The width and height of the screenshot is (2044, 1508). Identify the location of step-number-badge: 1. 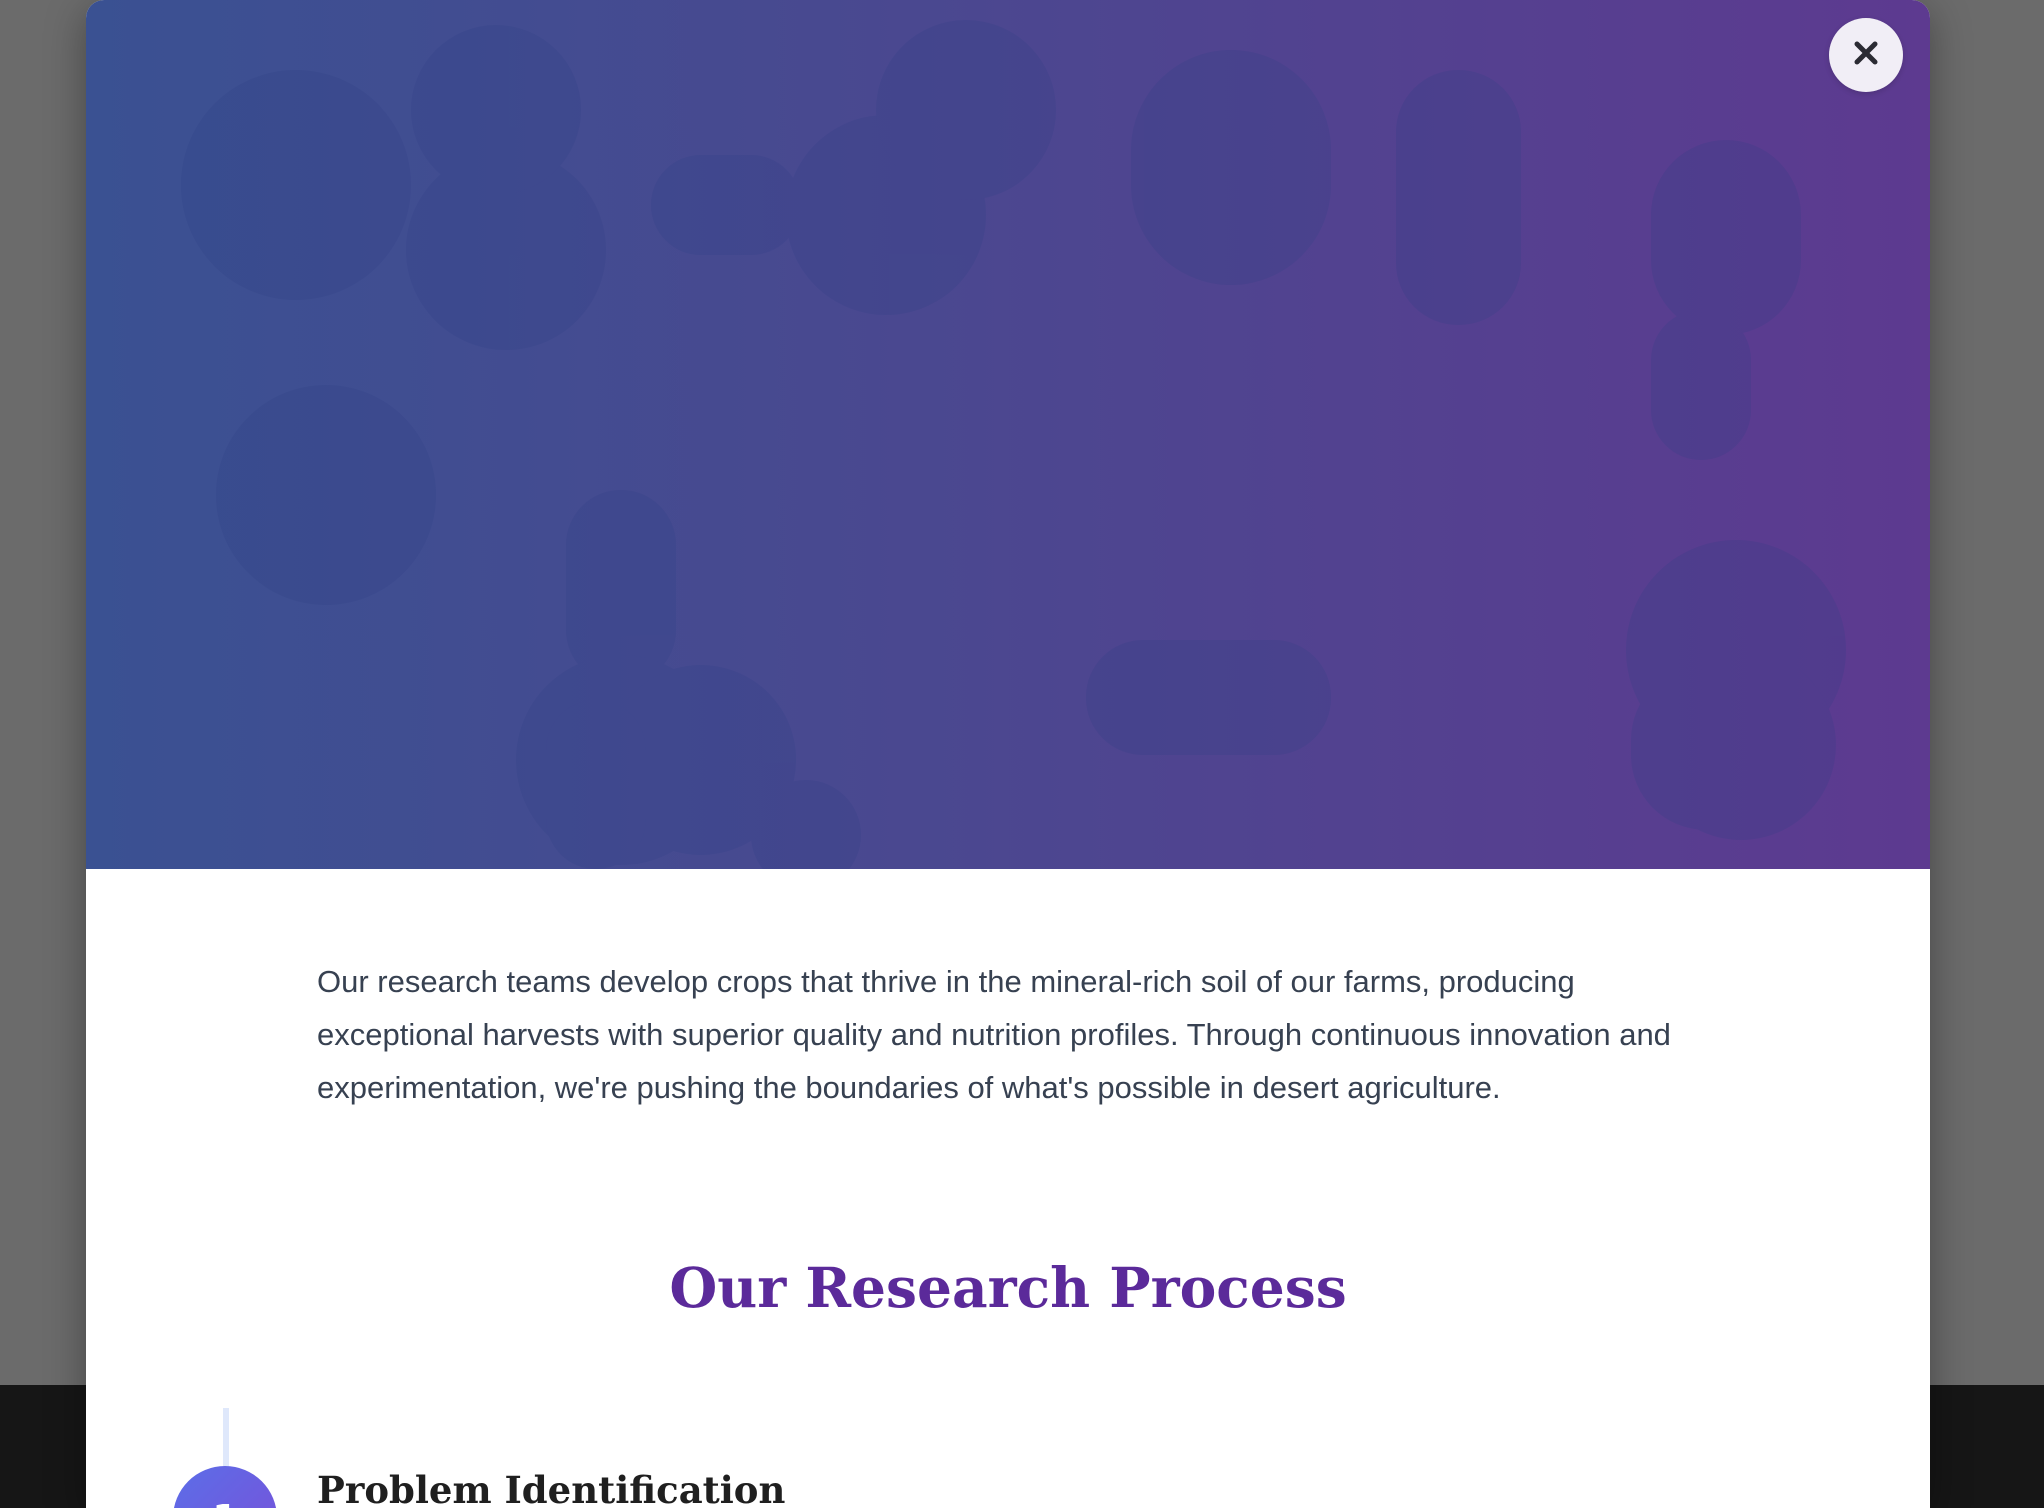
(225, 1487).